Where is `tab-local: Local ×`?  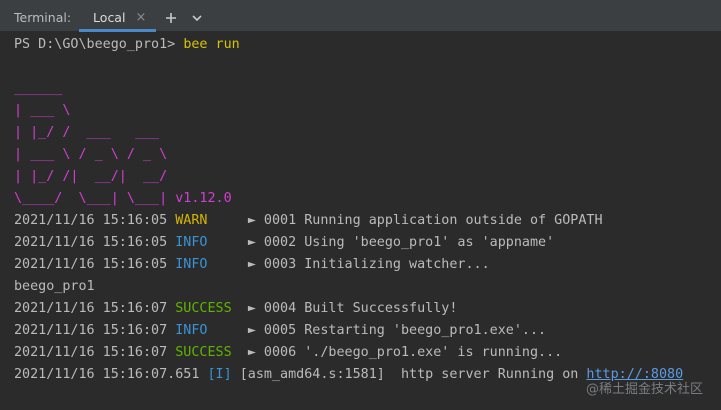 tab-local: Local × is located at coordinates (118, 18).